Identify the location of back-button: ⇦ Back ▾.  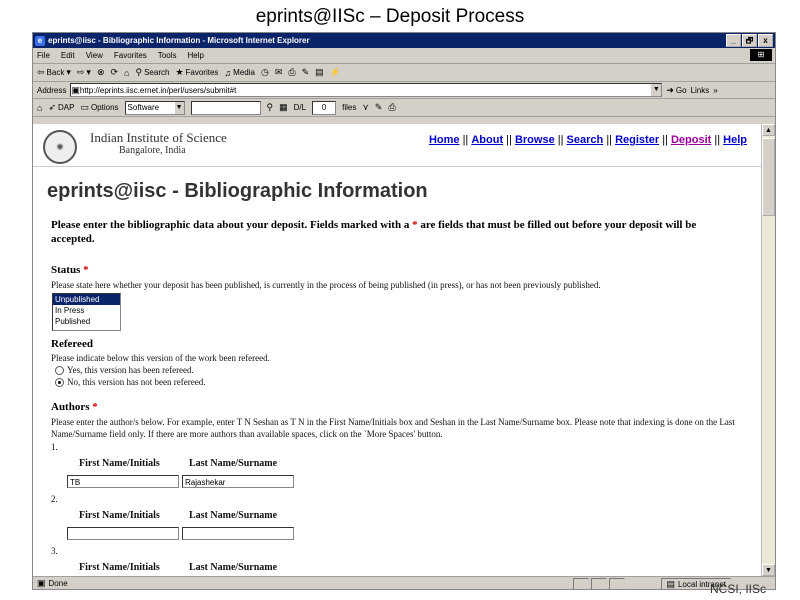
(54, 72).